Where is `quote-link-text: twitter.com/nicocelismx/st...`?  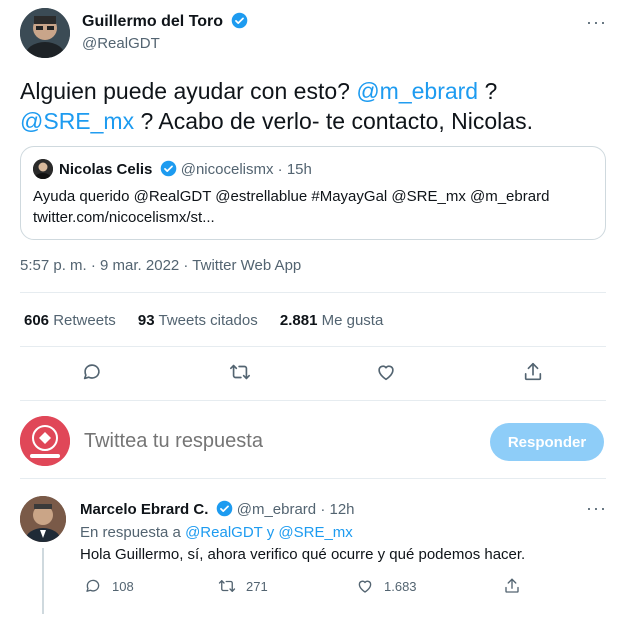
quote-link-text: twitter.com/nicocelismx/st... is located at coordinates (124, 217).